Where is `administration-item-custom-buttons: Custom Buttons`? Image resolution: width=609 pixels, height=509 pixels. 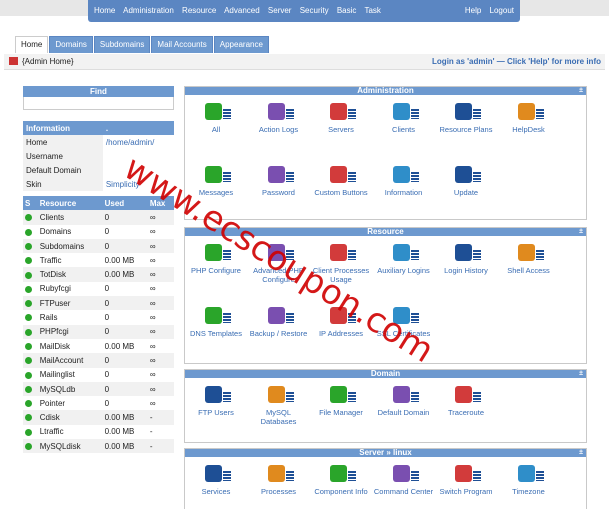 administration-item-custom-buttons: Custom Buttons is located at coordinates (341, 180).